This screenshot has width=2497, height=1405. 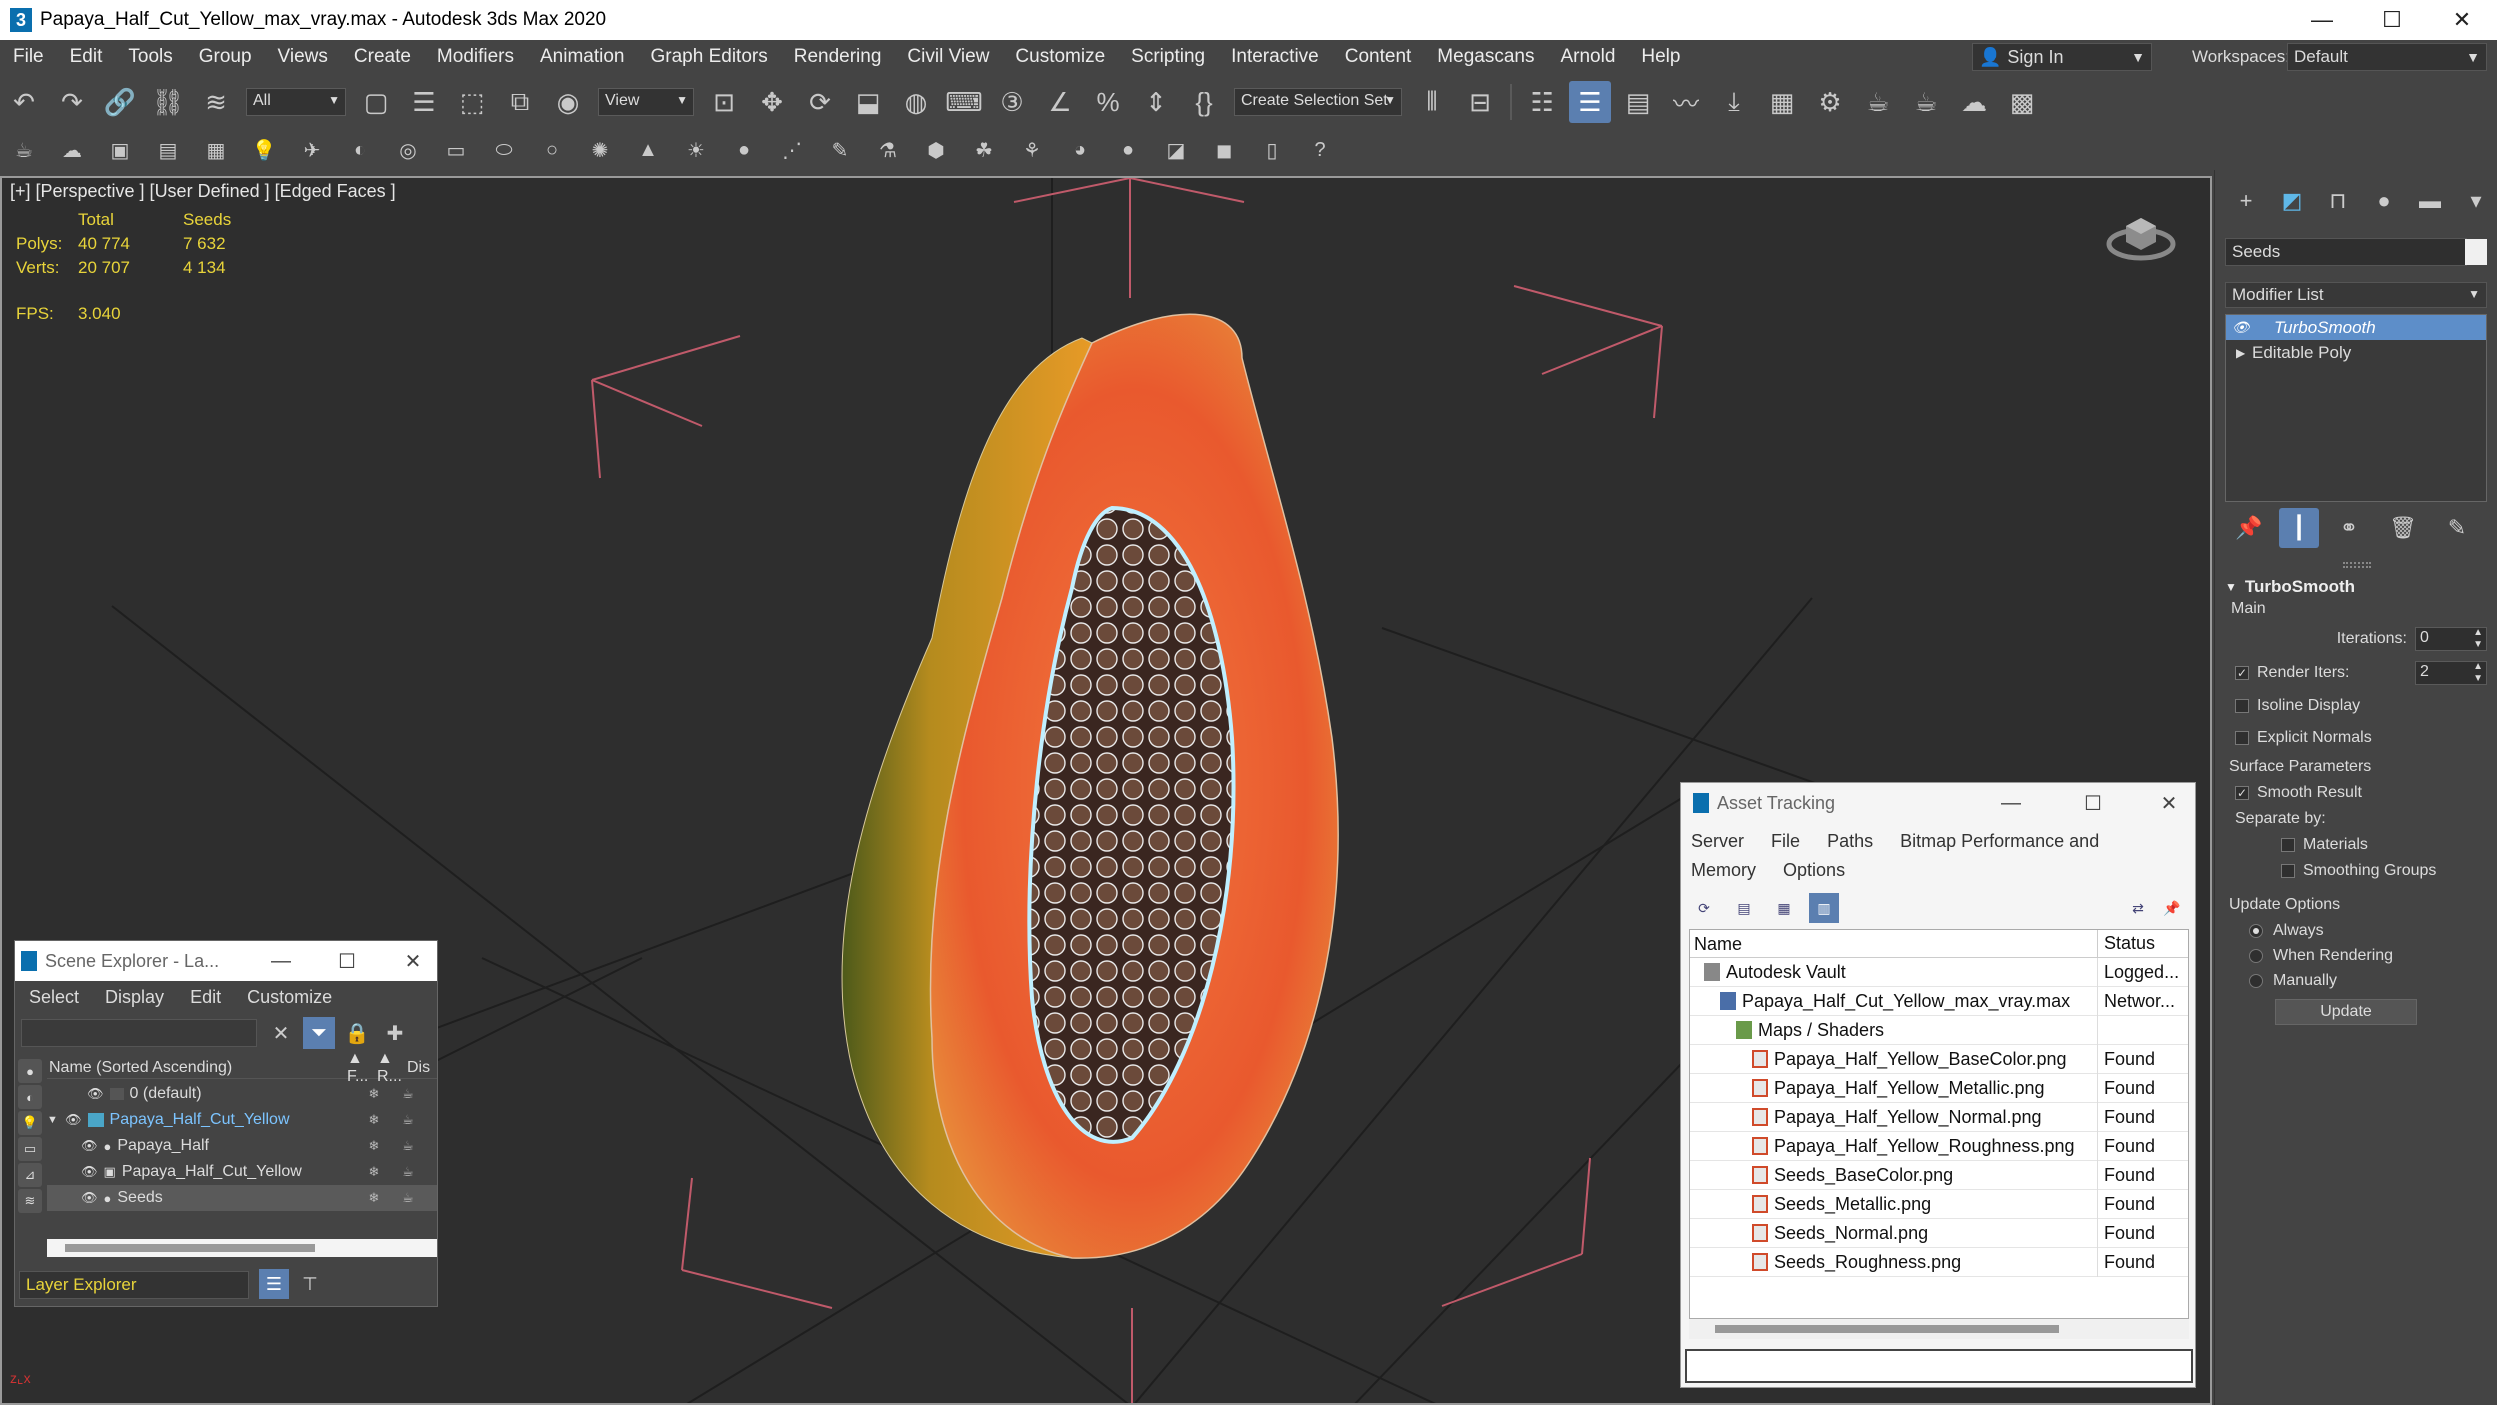 What do you see at coordinates (1939, 1117) in the screenshot?
I see `table-row: Papaya_Half_Yellow_Normal.png Found` at bounding box center [1939, 1117].